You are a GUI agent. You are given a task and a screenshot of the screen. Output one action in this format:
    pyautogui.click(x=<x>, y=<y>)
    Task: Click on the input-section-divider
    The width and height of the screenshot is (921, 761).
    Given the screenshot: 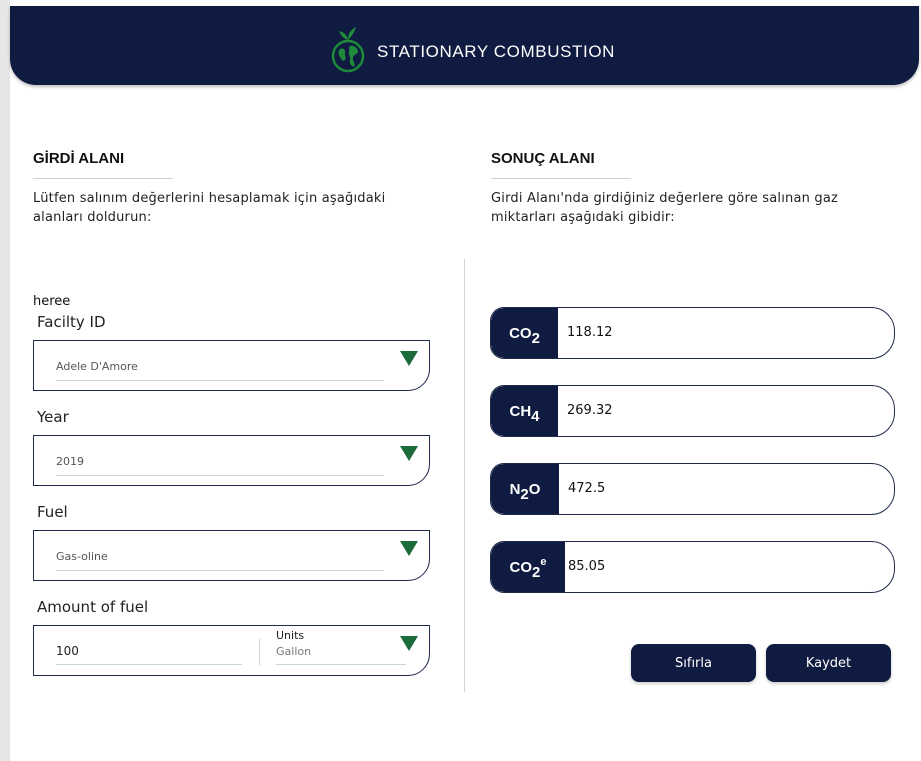 What is the action you would take?
    pyautogui.click(x=103, y=178)
    